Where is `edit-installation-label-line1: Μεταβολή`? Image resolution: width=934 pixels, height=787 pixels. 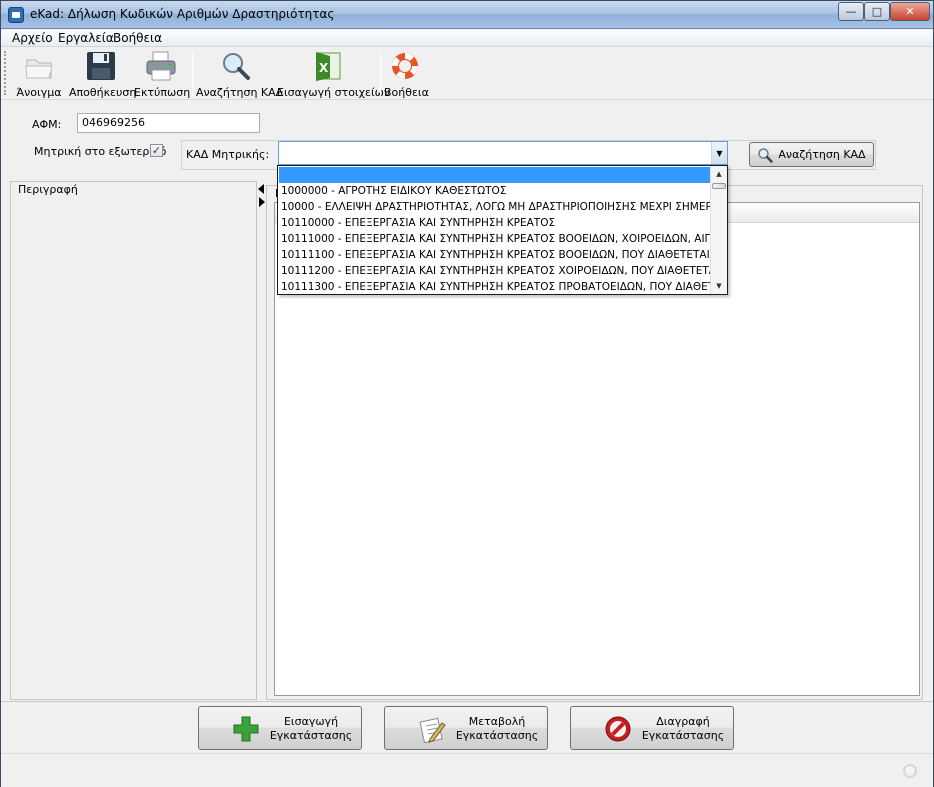
edit-installation-label-line1: Μεταβολή is located at coordinates (497, 721).